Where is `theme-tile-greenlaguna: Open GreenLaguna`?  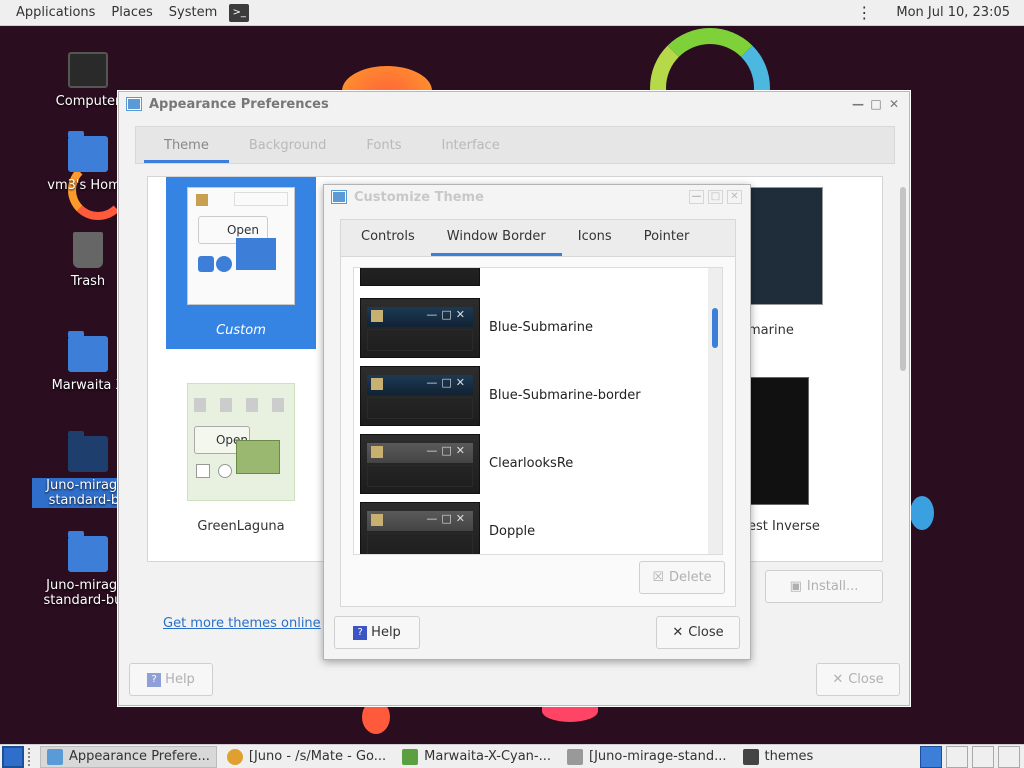
theme-tile-greenlaguna: Open GreenLaguna is located at coordinates (241, 459).